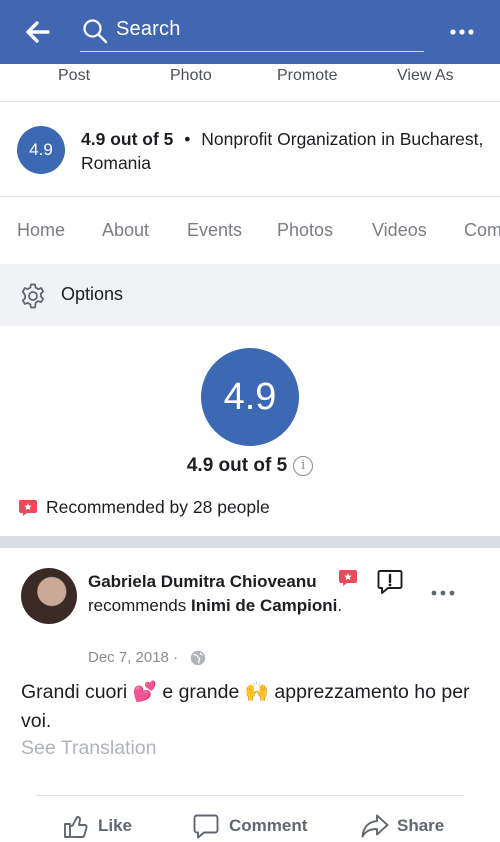 The width and height of the screenshot is (500, 842). Describe the element at coordinates (307, 76) in the screenshot. I see `promote-action: Promote` at that location.